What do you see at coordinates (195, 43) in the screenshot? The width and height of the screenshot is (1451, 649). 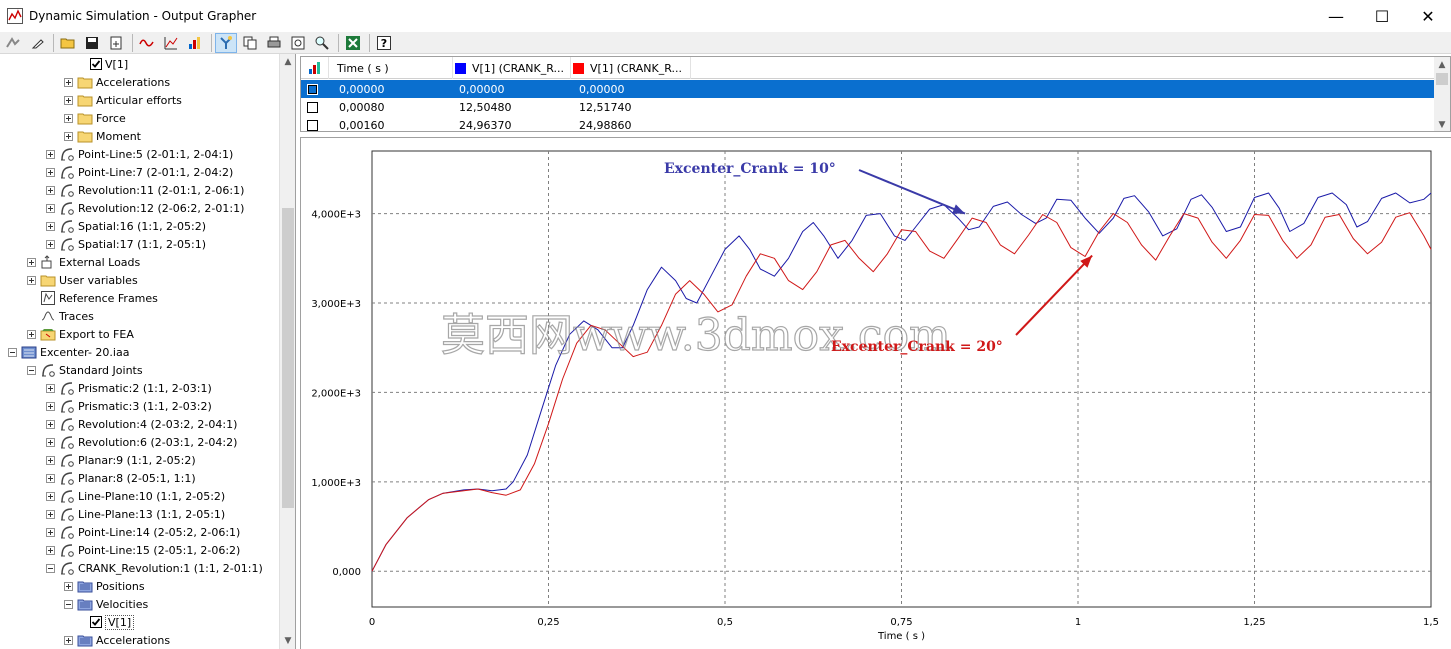 I see `chart-color-icon` at bounding box center [195, 43].